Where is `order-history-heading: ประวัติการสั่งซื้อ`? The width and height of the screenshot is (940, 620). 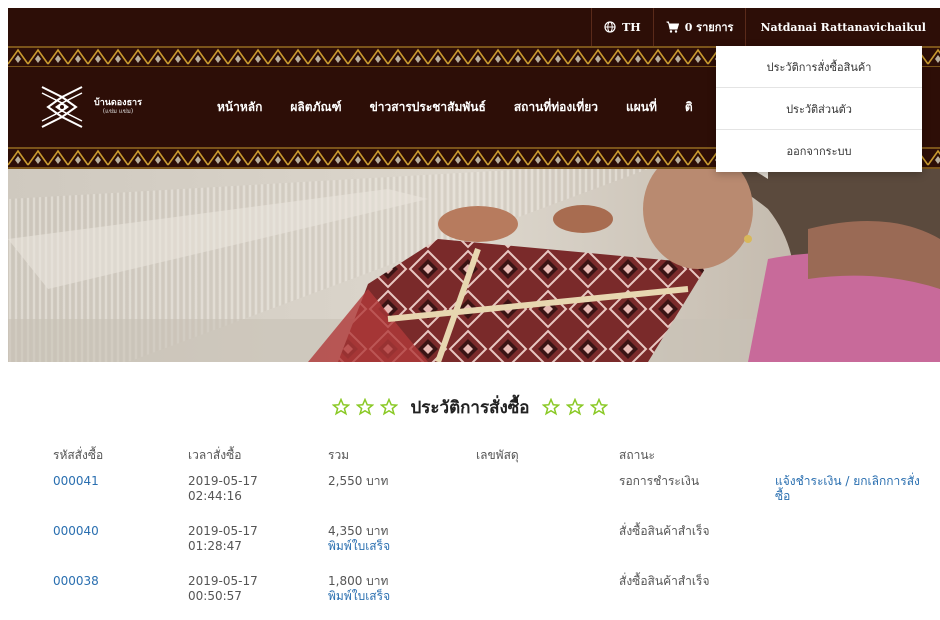 order-history-heading: ประวัติการสั่งซื้อ is located at coordinates (470, 407).